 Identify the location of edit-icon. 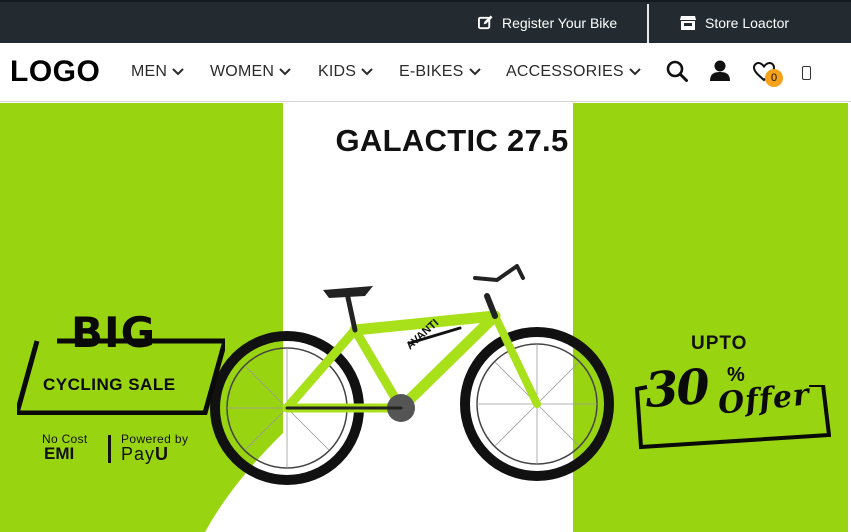
(485, 22).